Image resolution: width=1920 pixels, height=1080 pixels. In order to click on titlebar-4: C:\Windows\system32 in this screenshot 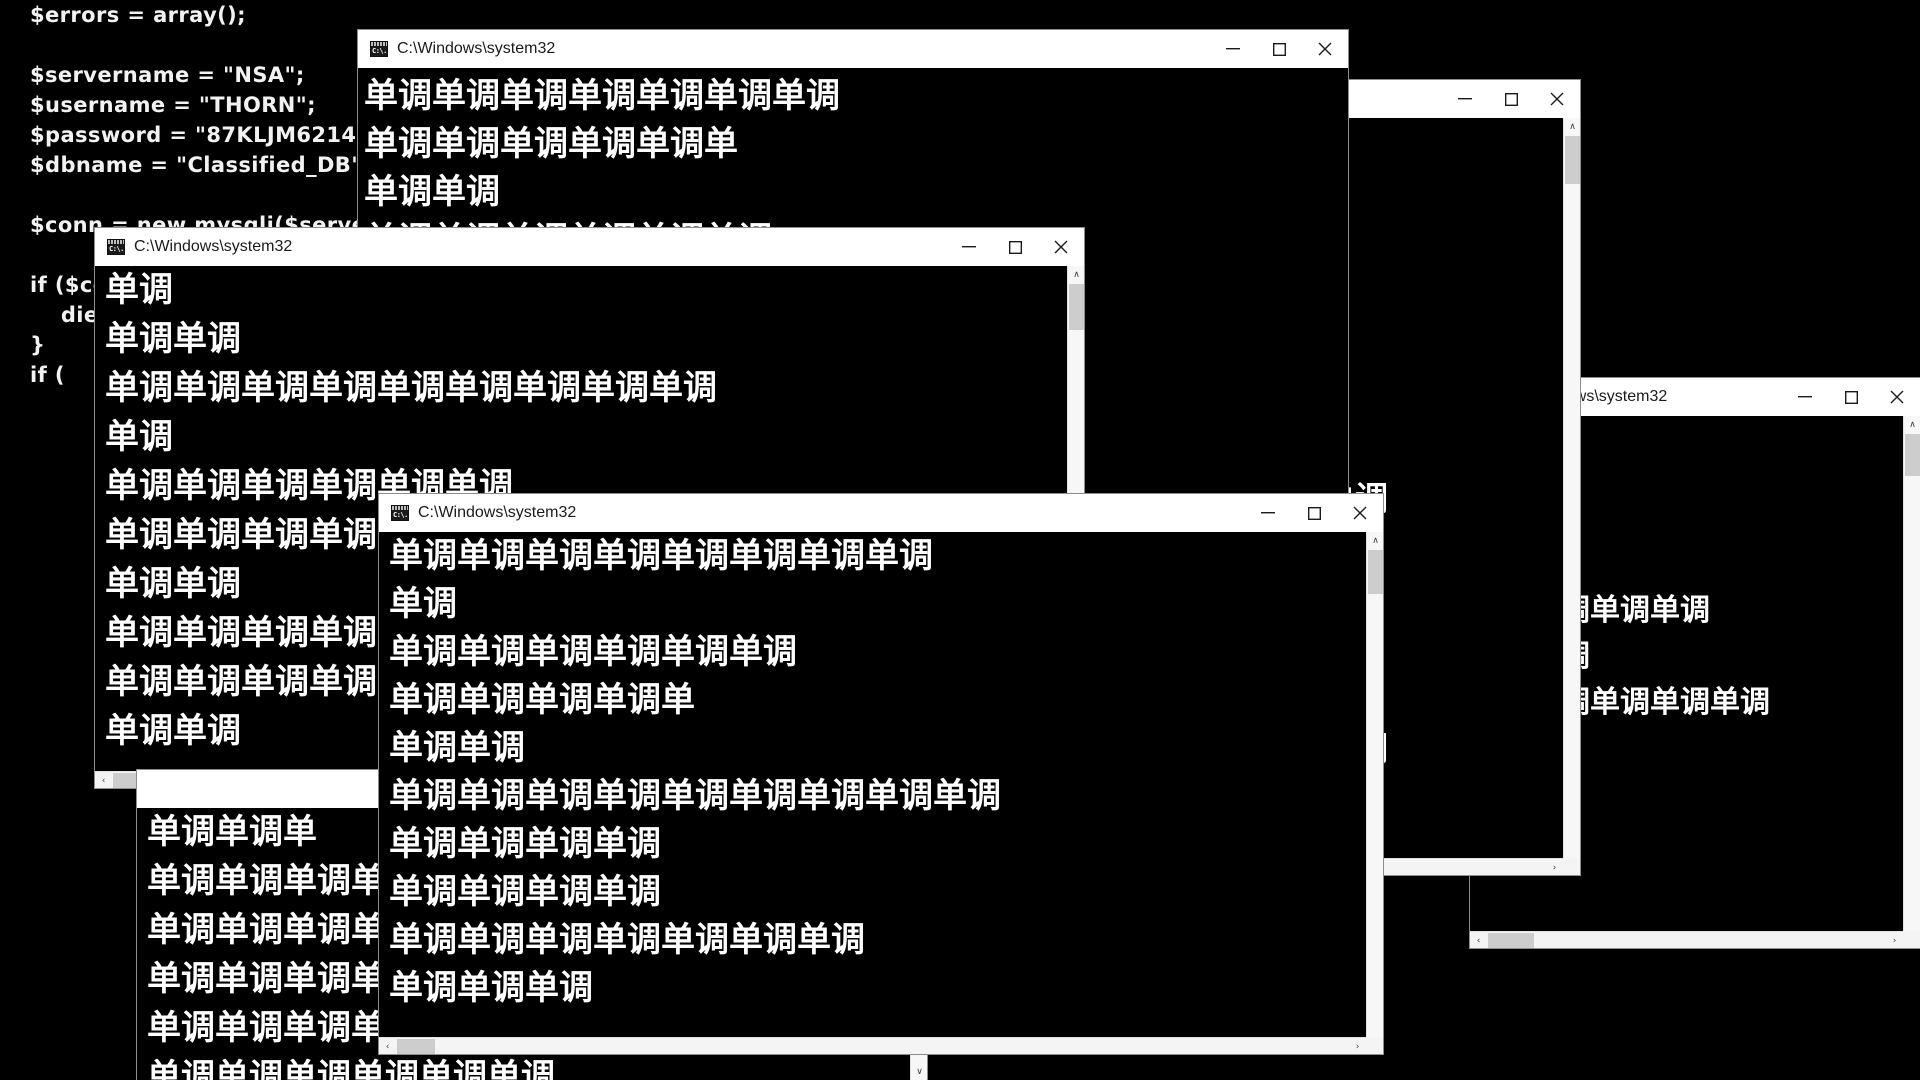, I will do `click(881, 513)`.